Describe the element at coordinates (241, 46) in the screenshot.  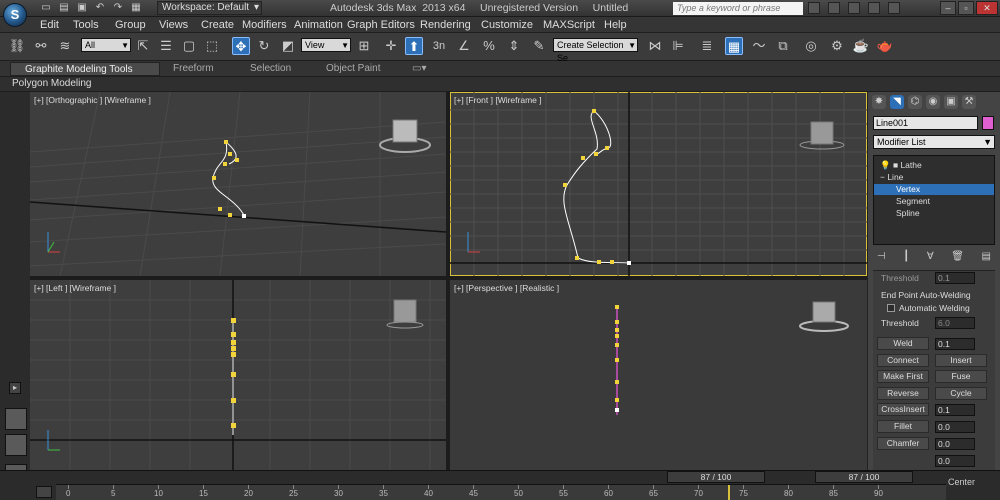
I see `select-and-move-icon: ✥` at that location.